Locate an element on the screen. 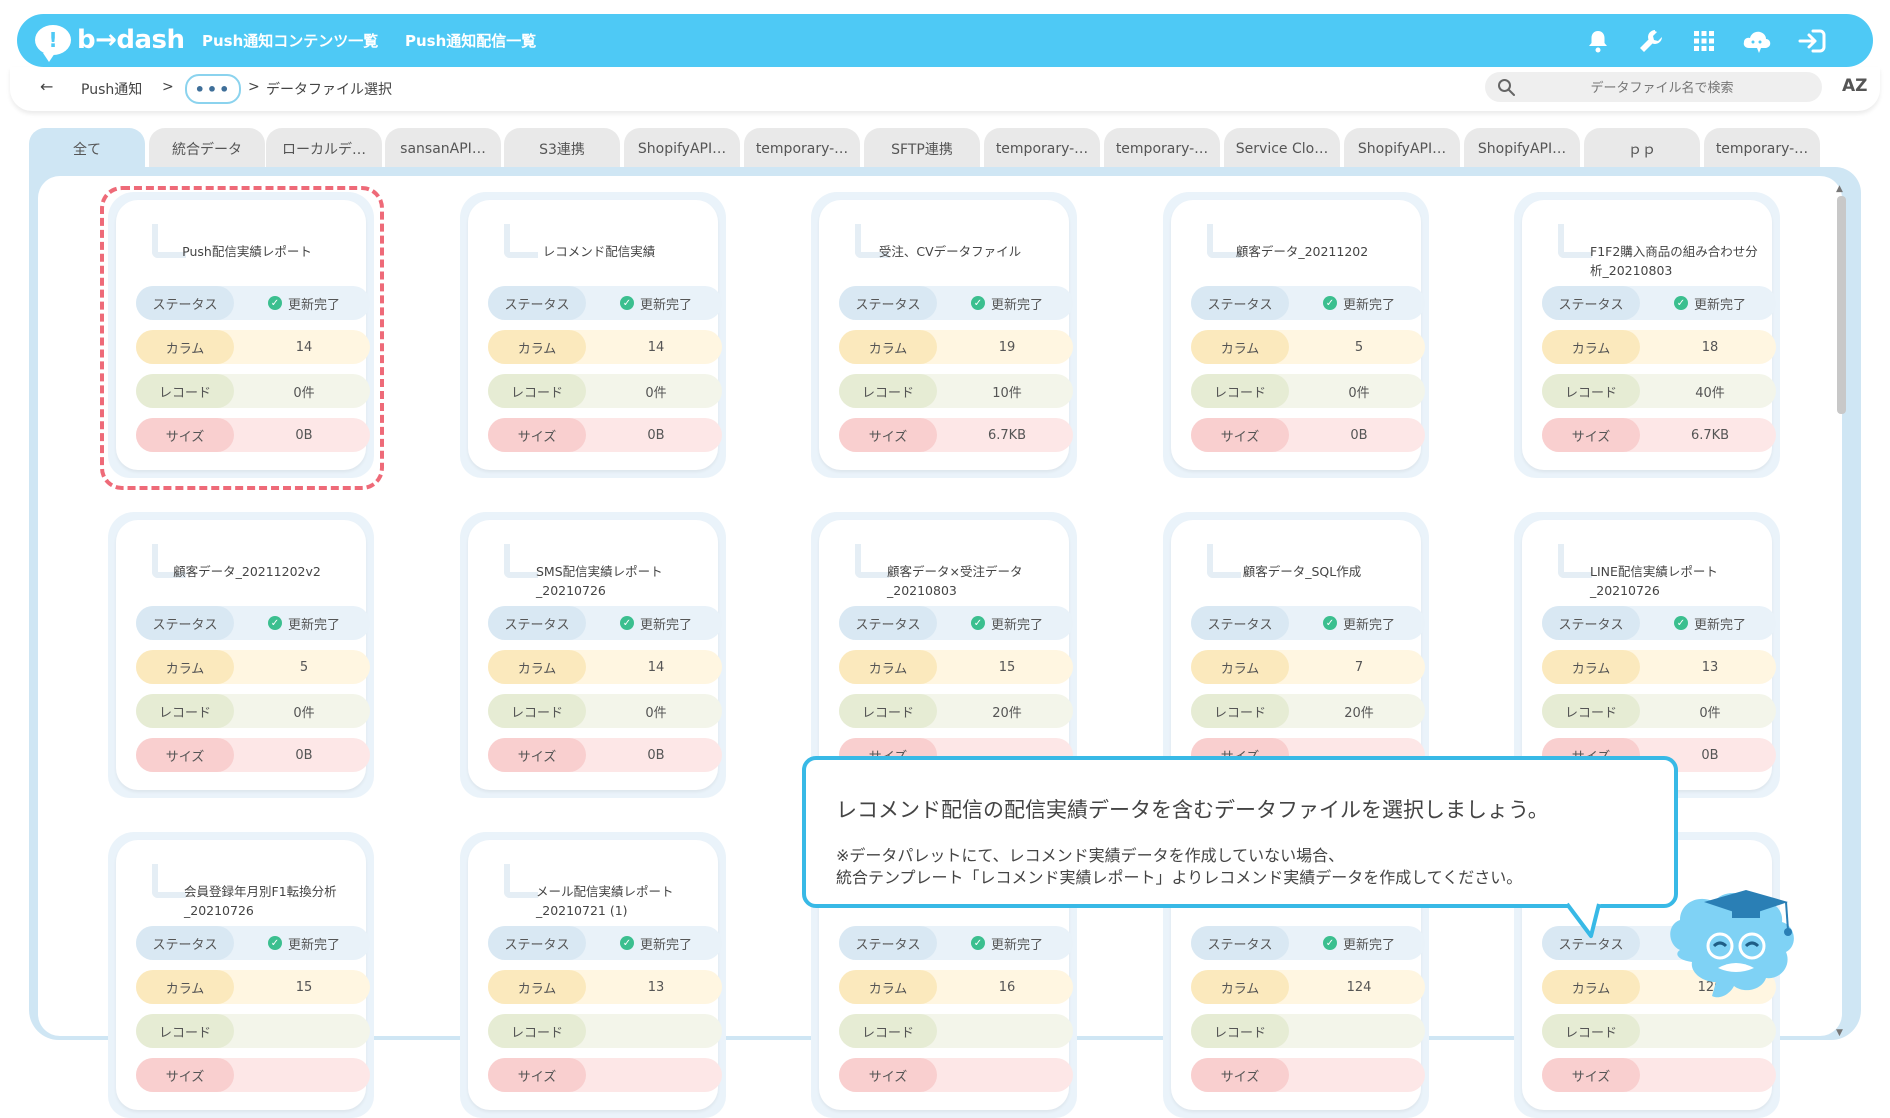 The image size is (1890, 1118). card-row-record: レコード 40件 is located at coordinates (1659, 391).